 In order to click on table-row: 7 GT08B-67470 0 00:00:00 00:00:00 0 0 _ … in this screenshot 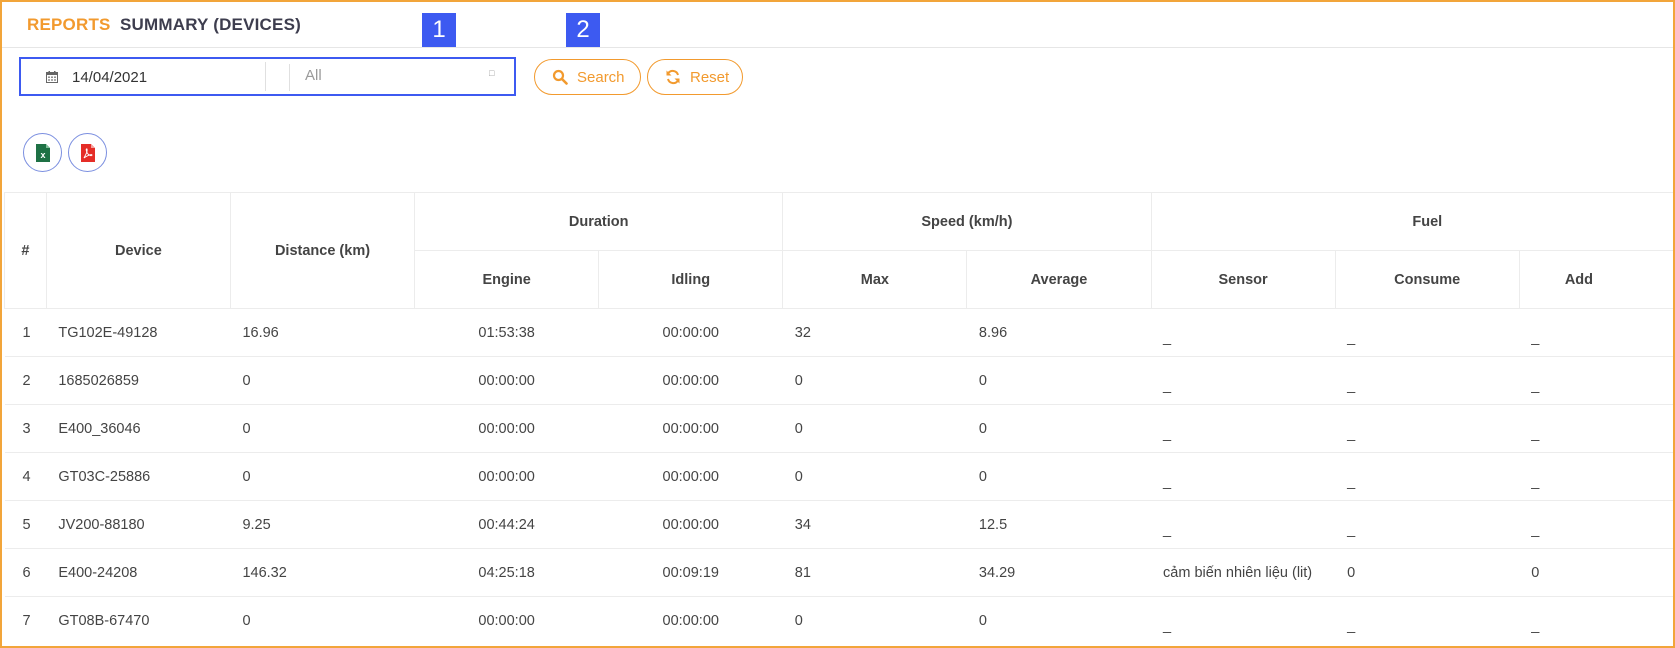, I will do `click(838, 620)`.